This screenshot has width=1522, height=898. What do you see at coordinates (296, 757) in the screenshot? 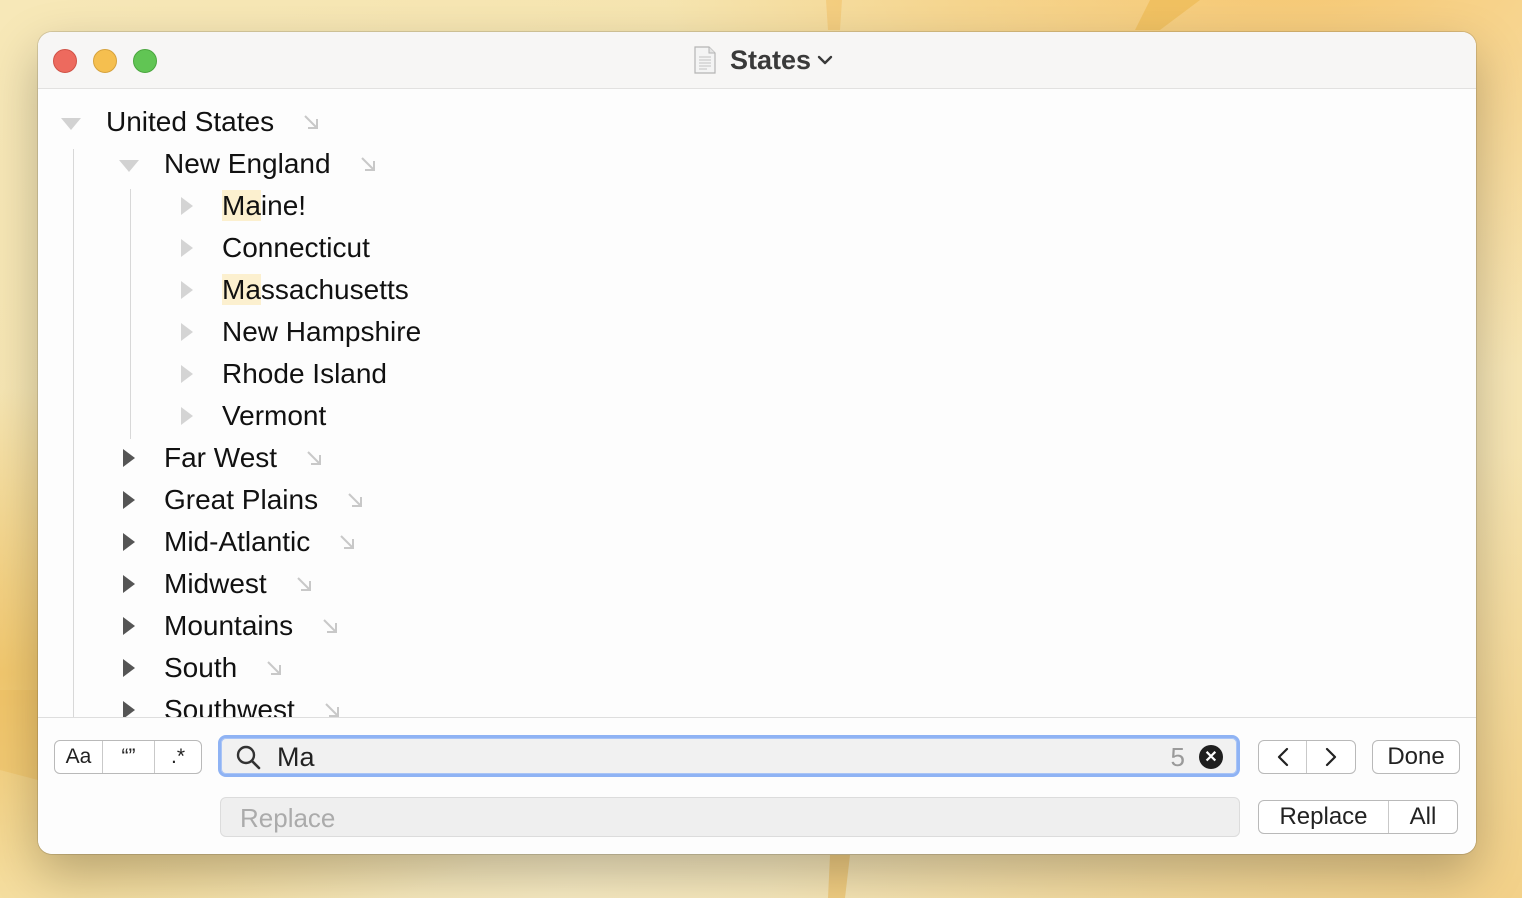
I see `search-query: Ma` at bounding box center [296, 757].